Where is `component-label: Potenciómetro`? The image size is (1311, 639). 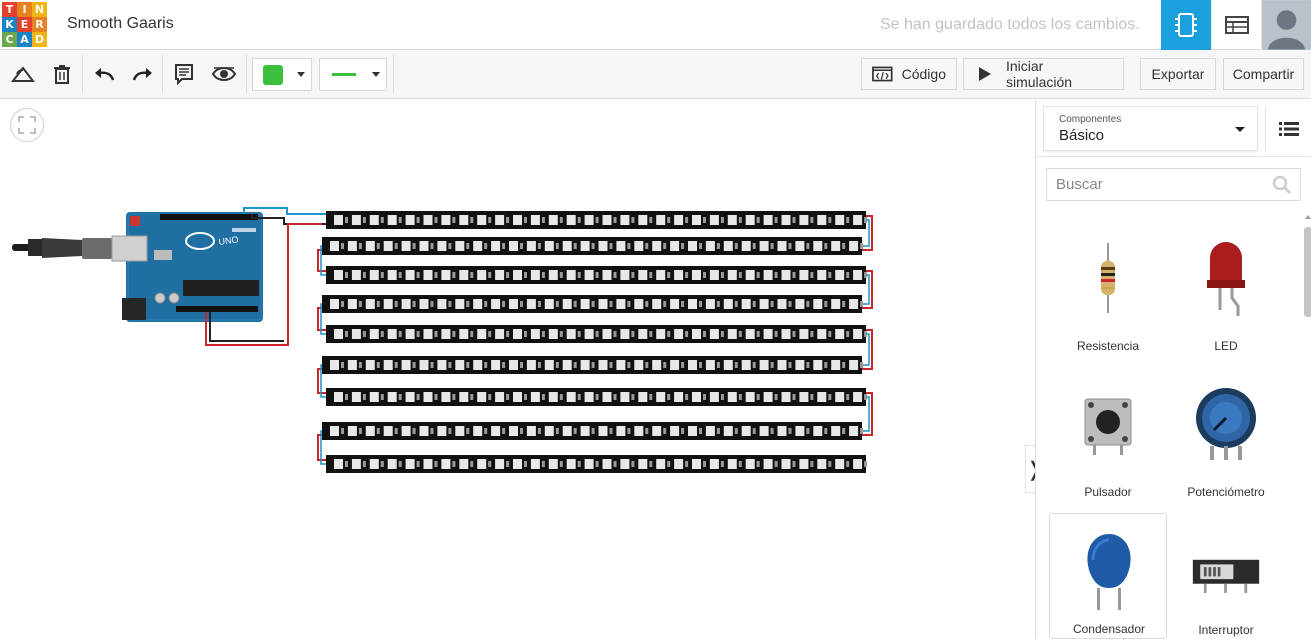
component-label: Potenciómetro is located at coordinates (1226, 492).